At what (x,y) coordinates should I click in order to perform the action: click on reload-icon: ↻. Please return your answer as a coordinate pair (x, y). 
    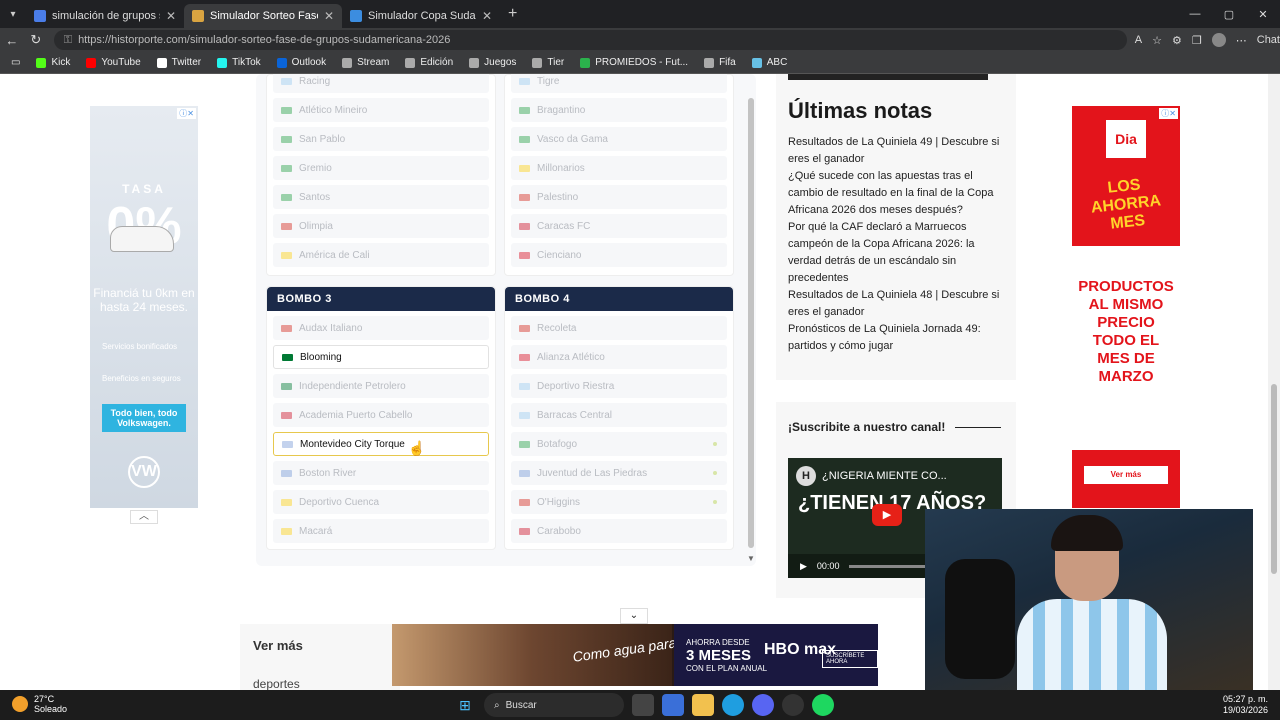
    Looking at the image, I should click on (36, 40).